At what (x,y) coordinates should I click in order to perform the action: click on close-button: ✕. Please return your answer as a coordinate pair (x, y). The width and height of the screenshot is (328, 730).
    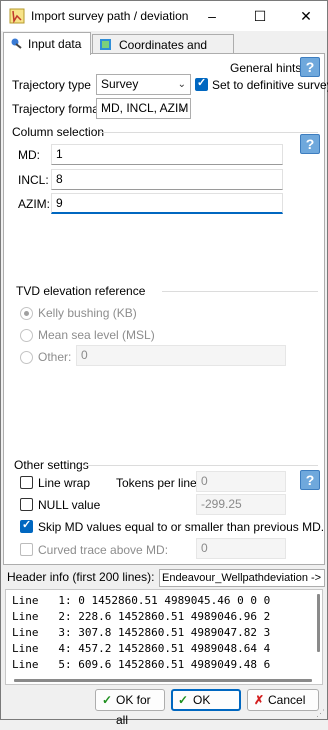
    Looking at the image, I should click on (305, 16).